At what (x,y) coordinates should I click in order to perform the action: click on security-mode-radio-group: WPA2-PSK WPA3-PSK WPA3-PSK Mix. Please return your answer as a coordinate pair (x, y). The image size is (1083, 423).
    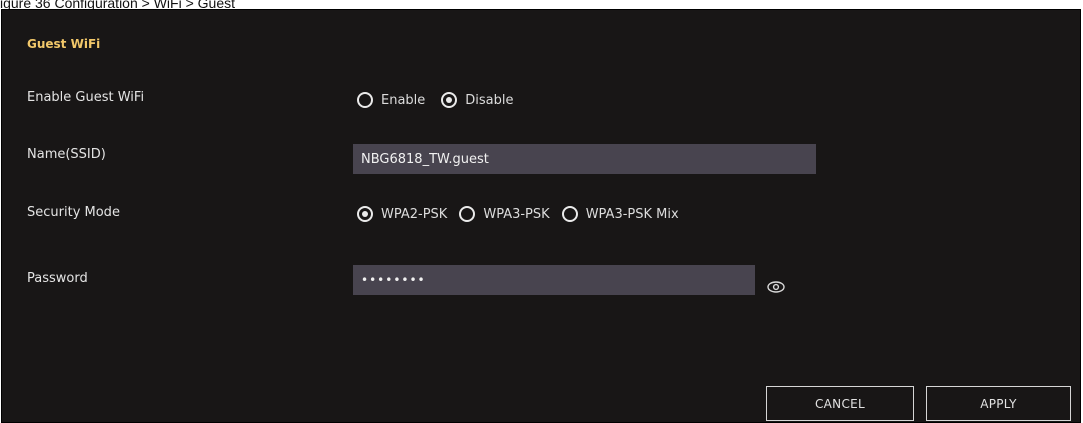
    Looking at the image, I should click on (524, 214).